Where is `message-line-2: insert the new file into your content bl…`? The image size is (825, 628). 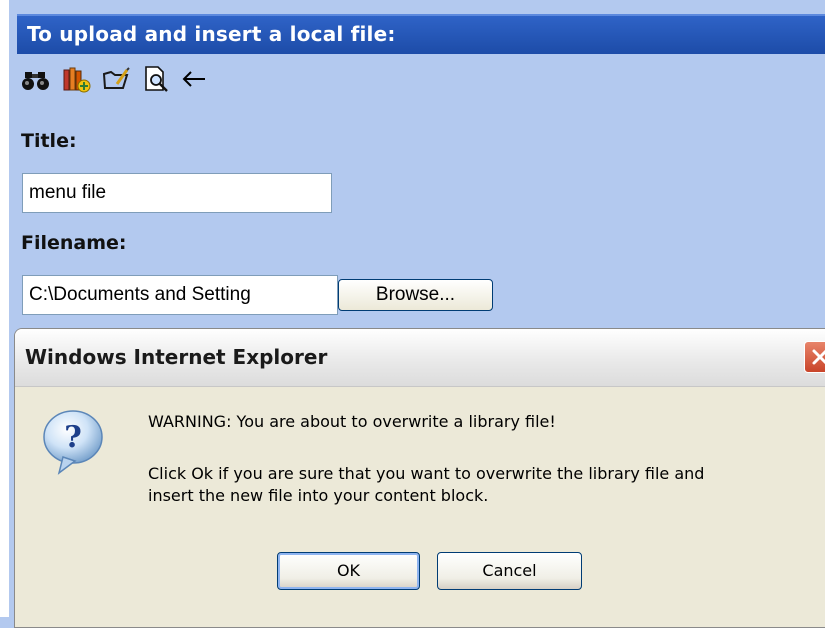
message-line-2: insert the new file into your content bl… is located at coordinates (318, 495).